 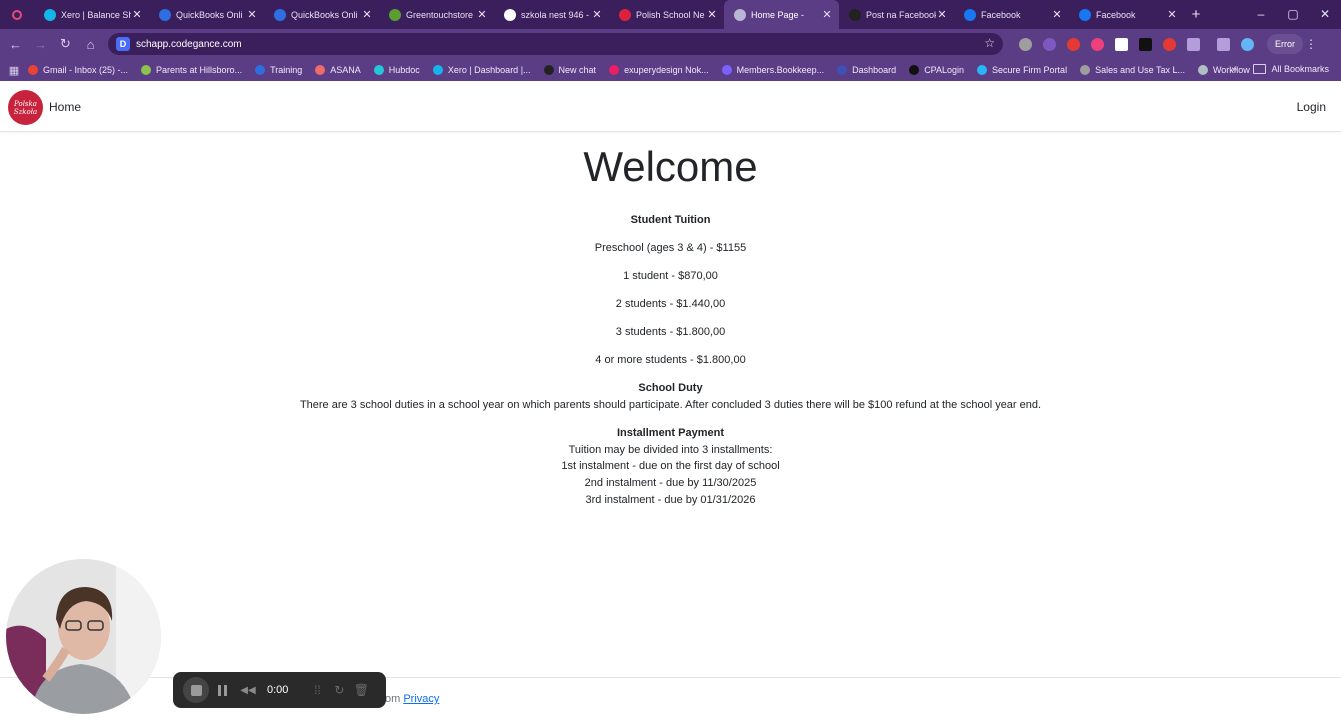 What do you see at coordinates (555, 44) in the screenshot?
I see `address-bar: D schapp.codegance.com ☆` at bounding box center [555, 44].